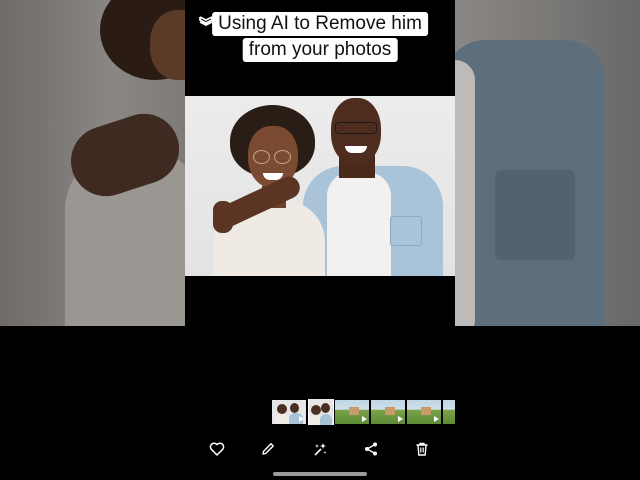 The image size is (640, 480). What do you see at coordinates (406, 231) in the screenshot?
I see `jacket-pocket` at bounding box center [406, 231].